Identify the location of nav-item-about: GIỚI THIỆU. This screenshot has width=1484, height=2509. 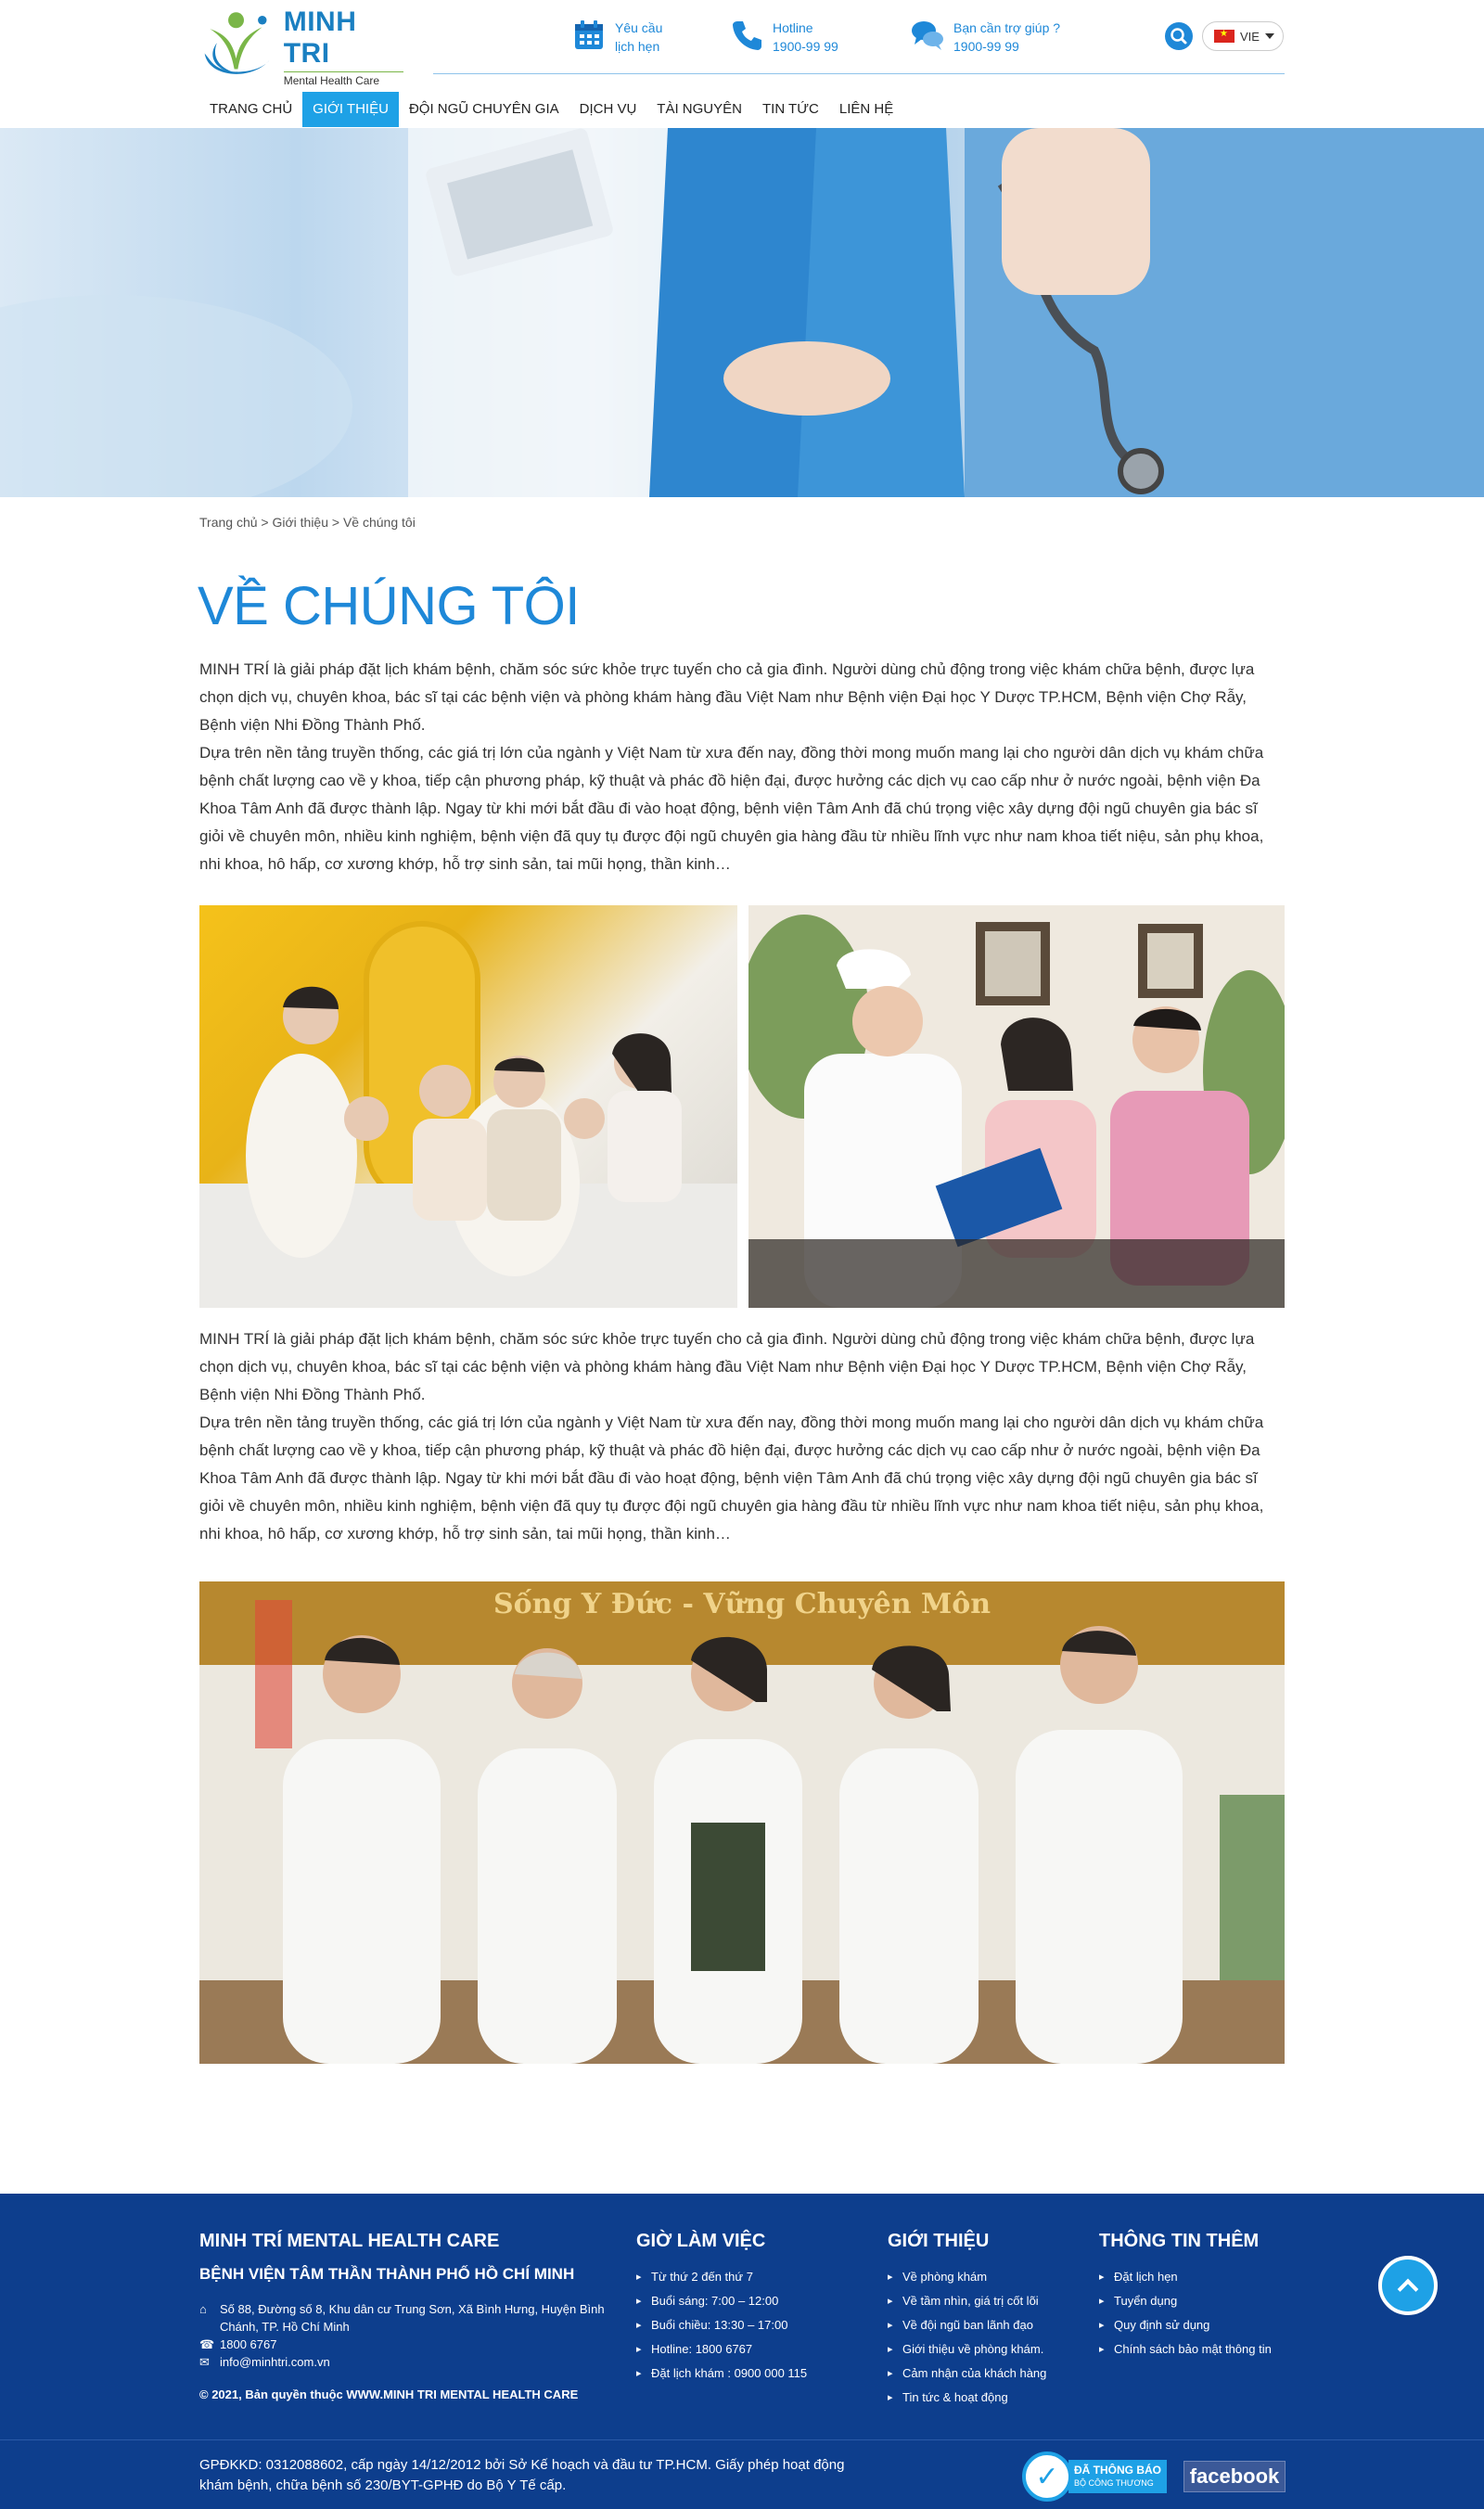
(350, 110).